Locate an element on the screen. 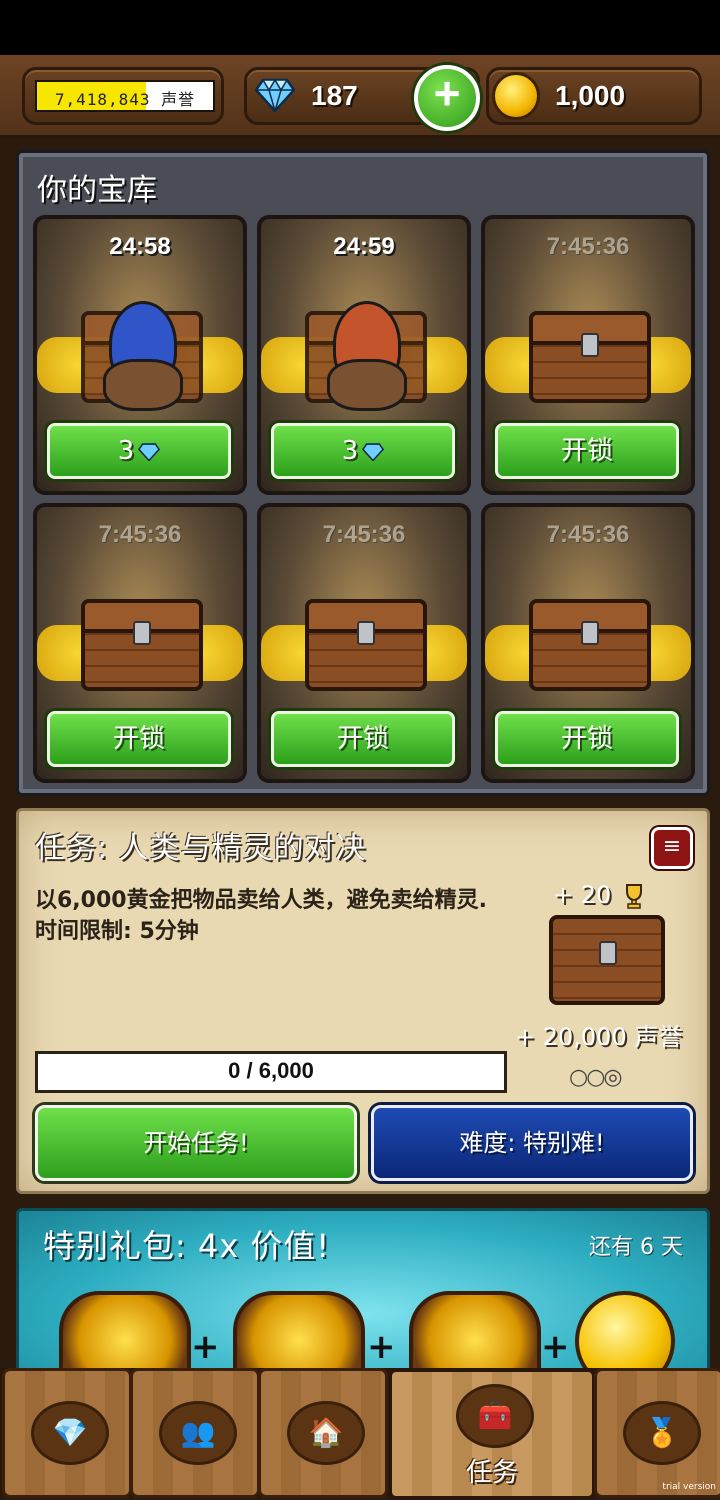 Image resolution: width=720 pixels, height=1500 pixels. reward-trophies: + 20 is located at coordinates (582, 895).